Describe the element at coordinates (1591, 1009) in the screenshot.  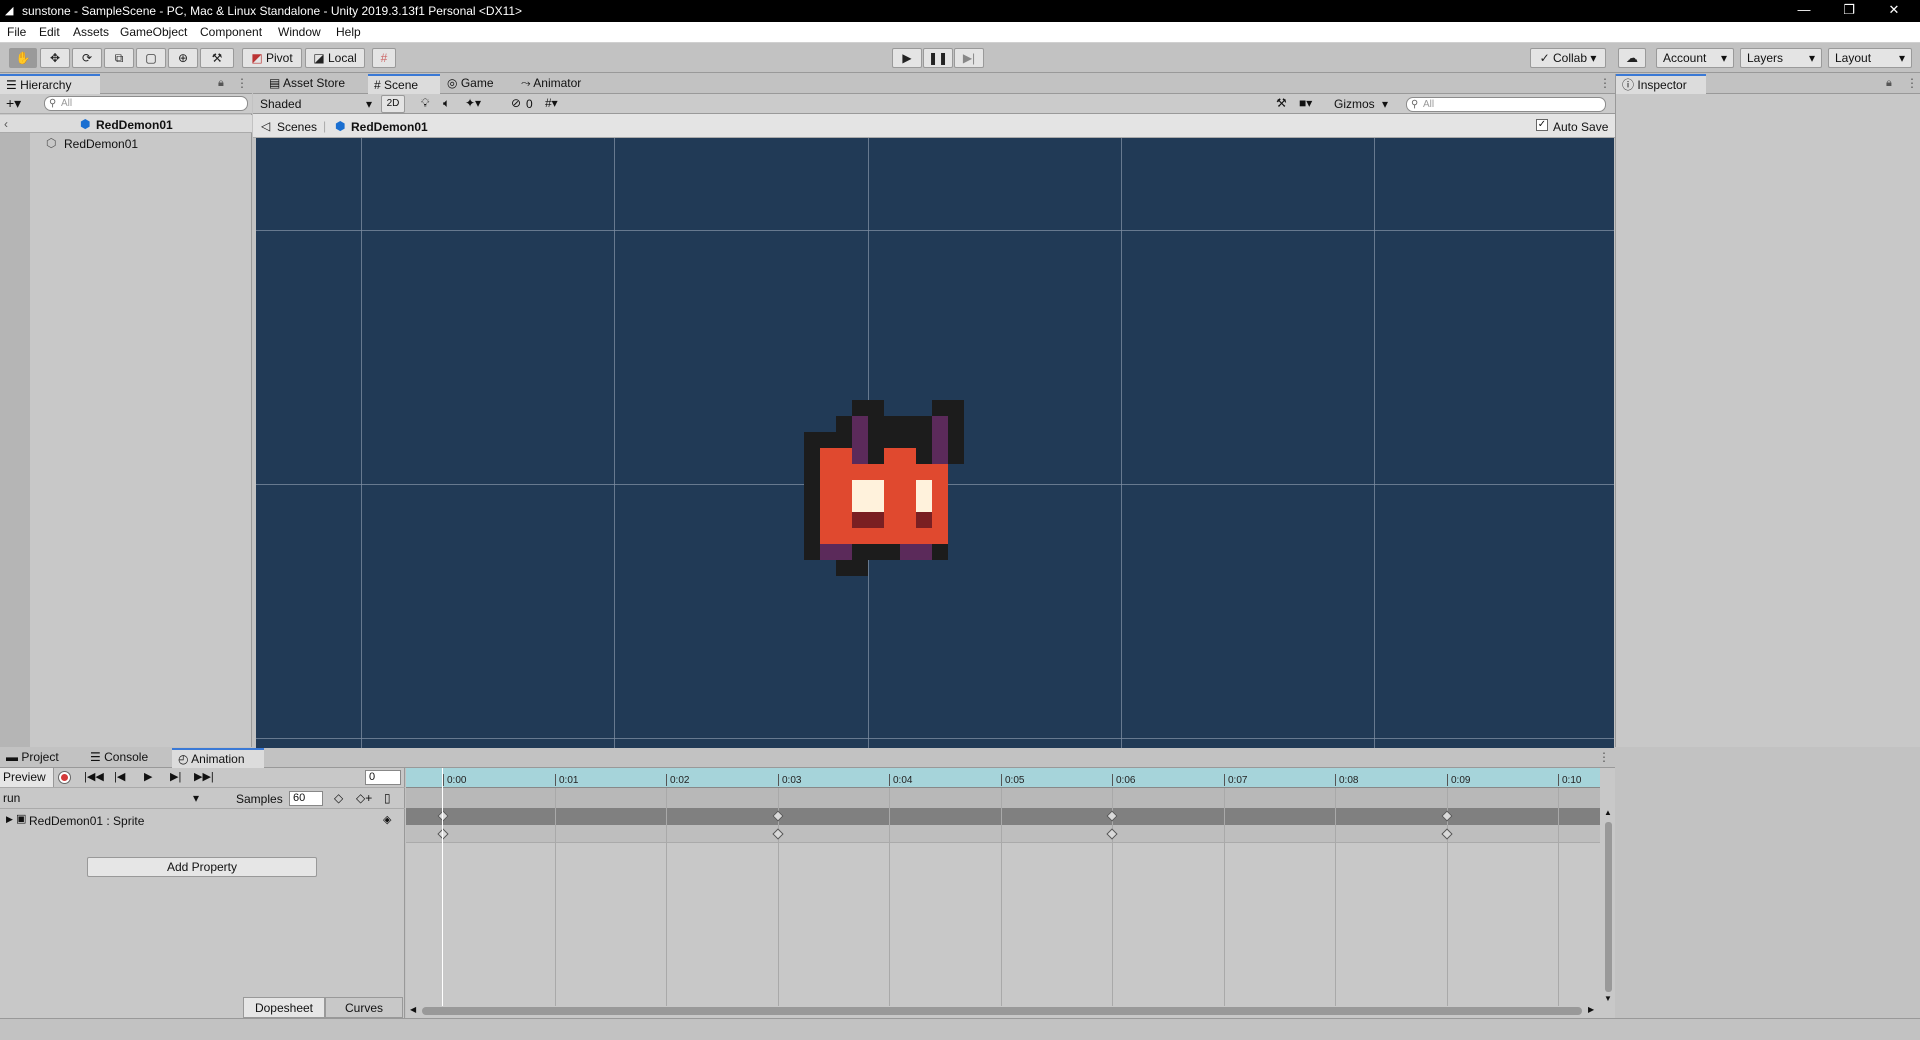
I see `scroll-right-icon: ▶` at that location.